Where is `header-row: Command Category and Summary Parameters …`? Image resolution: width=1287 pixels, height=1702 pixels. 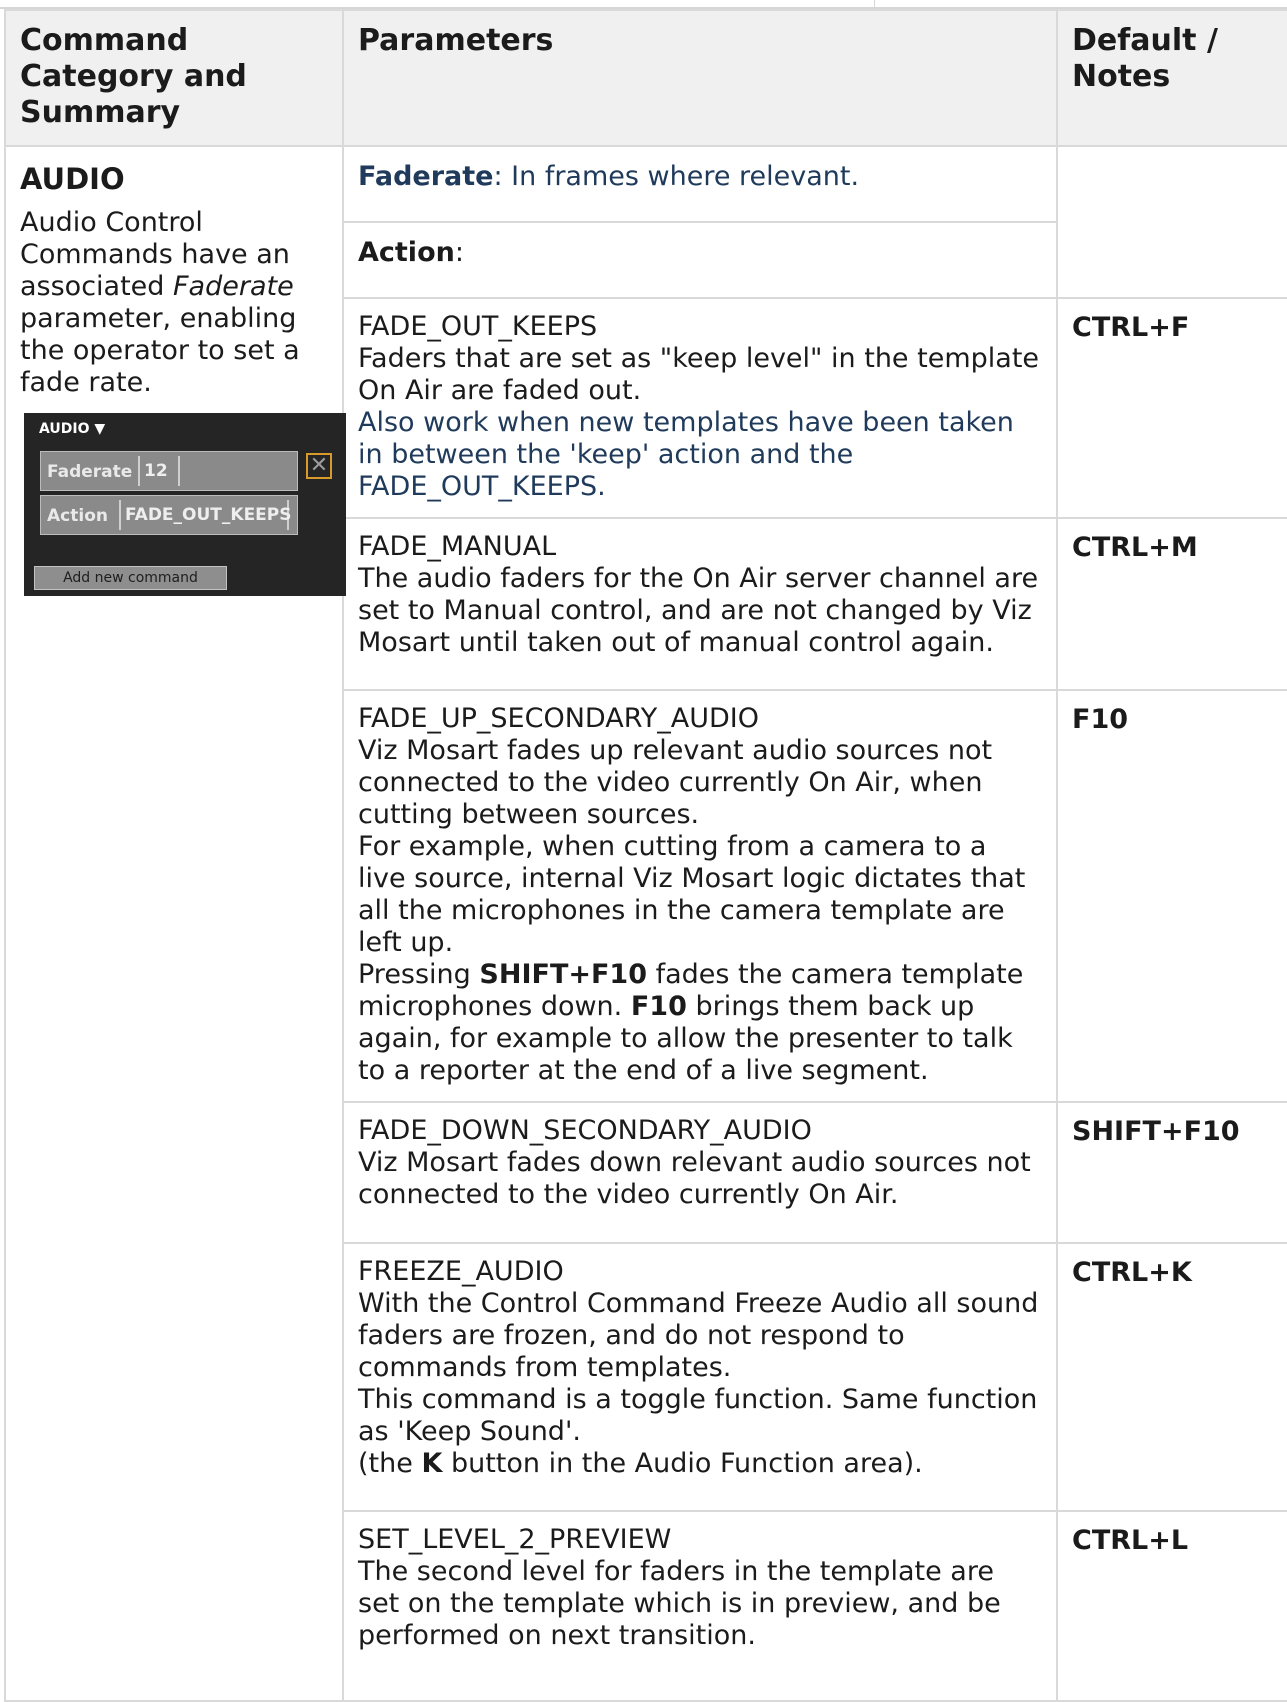 header-row: Command Category and Summary Parameters … is located at coordinates (645, 78).